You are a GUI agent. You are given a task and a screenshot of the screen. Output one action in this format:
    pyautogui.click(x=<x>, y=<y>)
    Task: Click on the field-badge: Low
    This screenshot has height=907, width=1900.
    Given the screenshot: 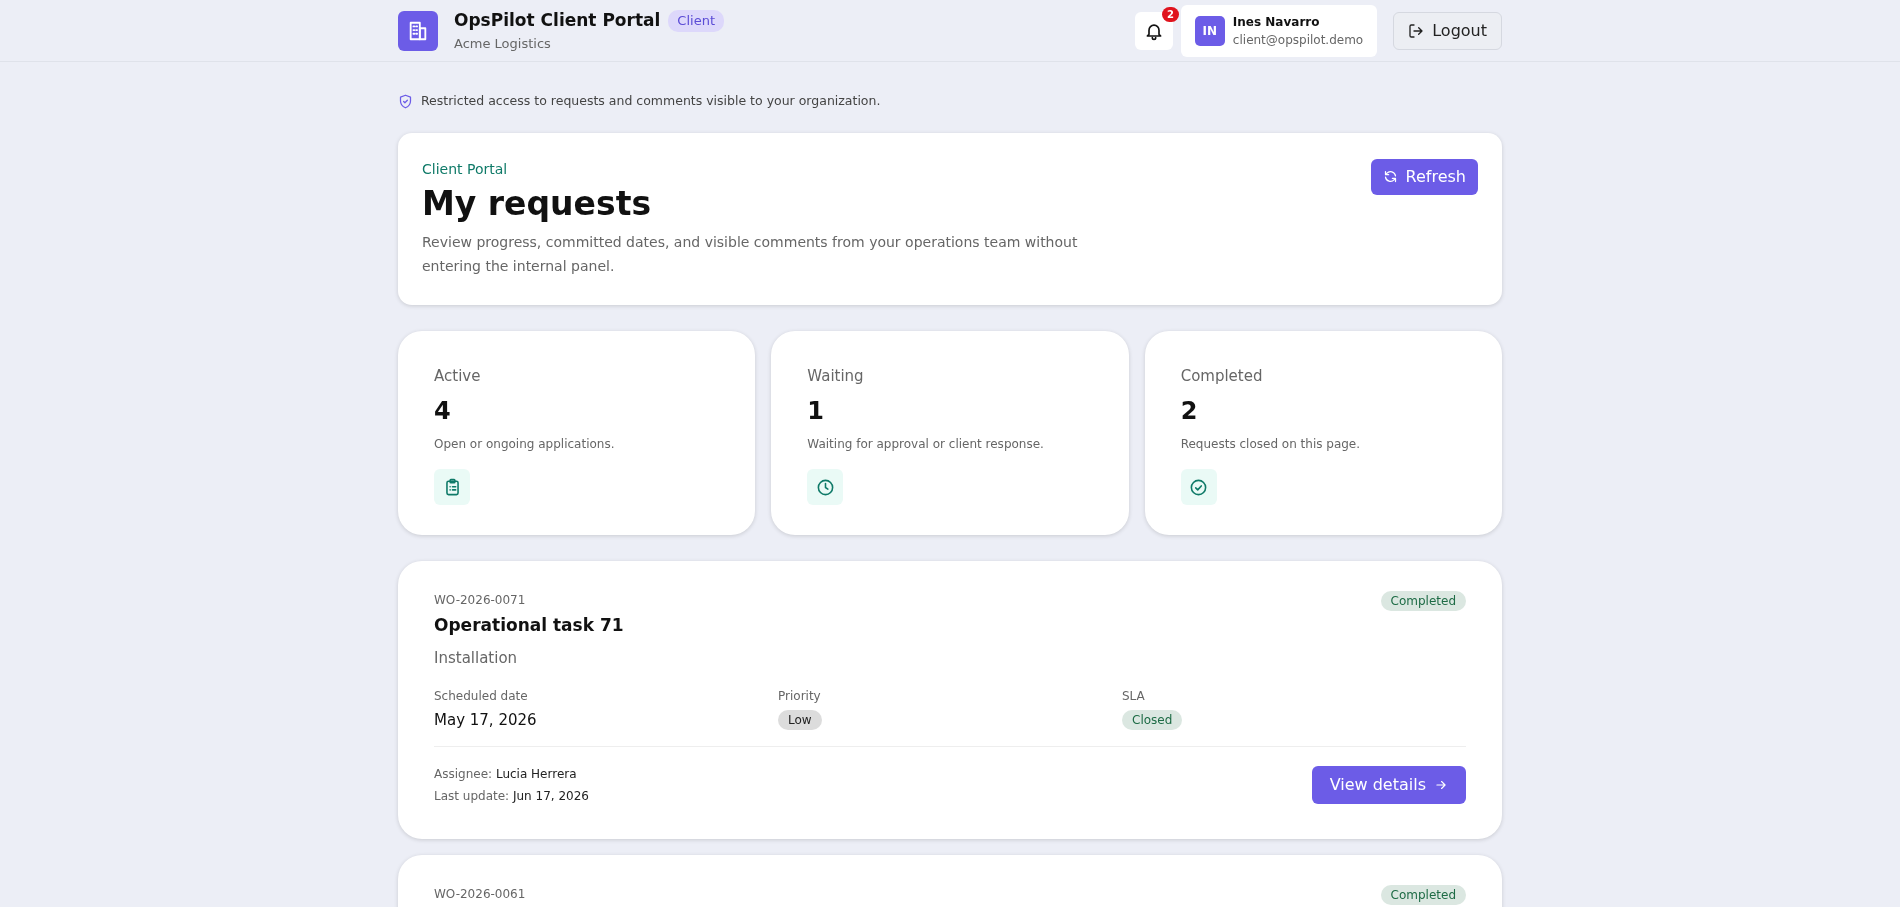 What is the action you would take?
    pyautogui.click(x=800, y=720)
    